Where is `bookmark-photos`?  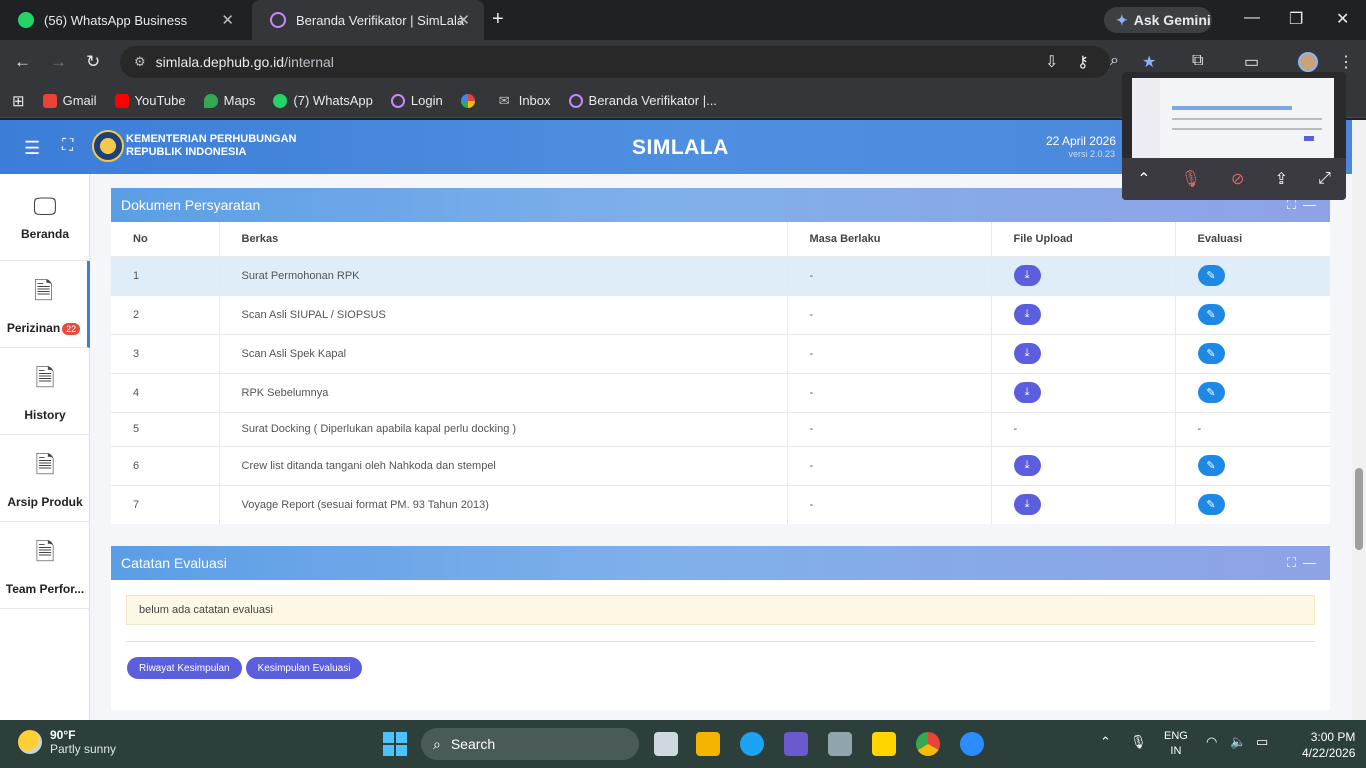
bookmark-photos is located at coordinates (470, 100).